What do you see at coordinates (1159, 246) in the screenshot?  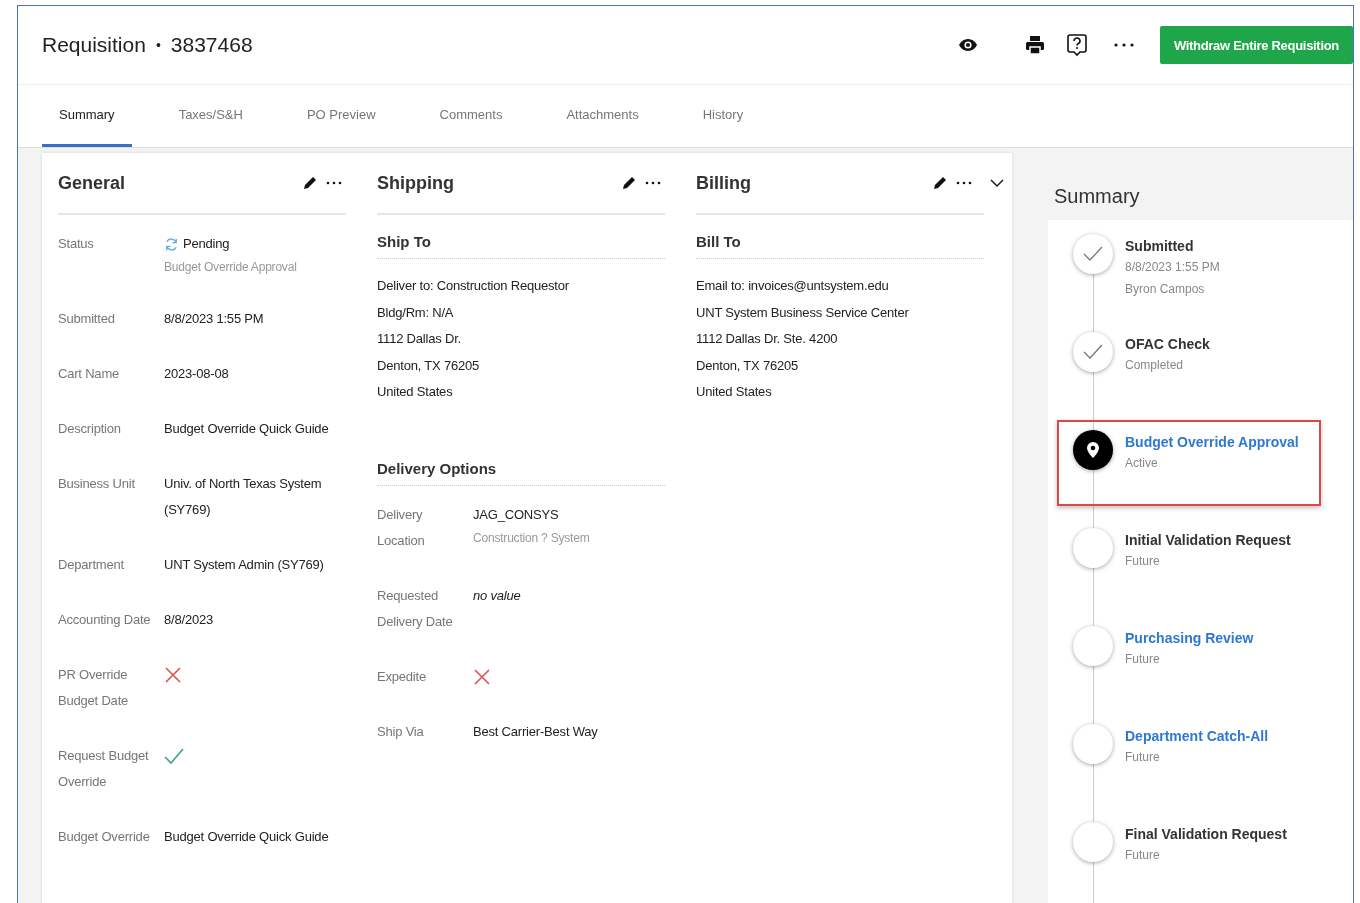 I see `step-name: Submitted` at bounding box center [1159, 246].